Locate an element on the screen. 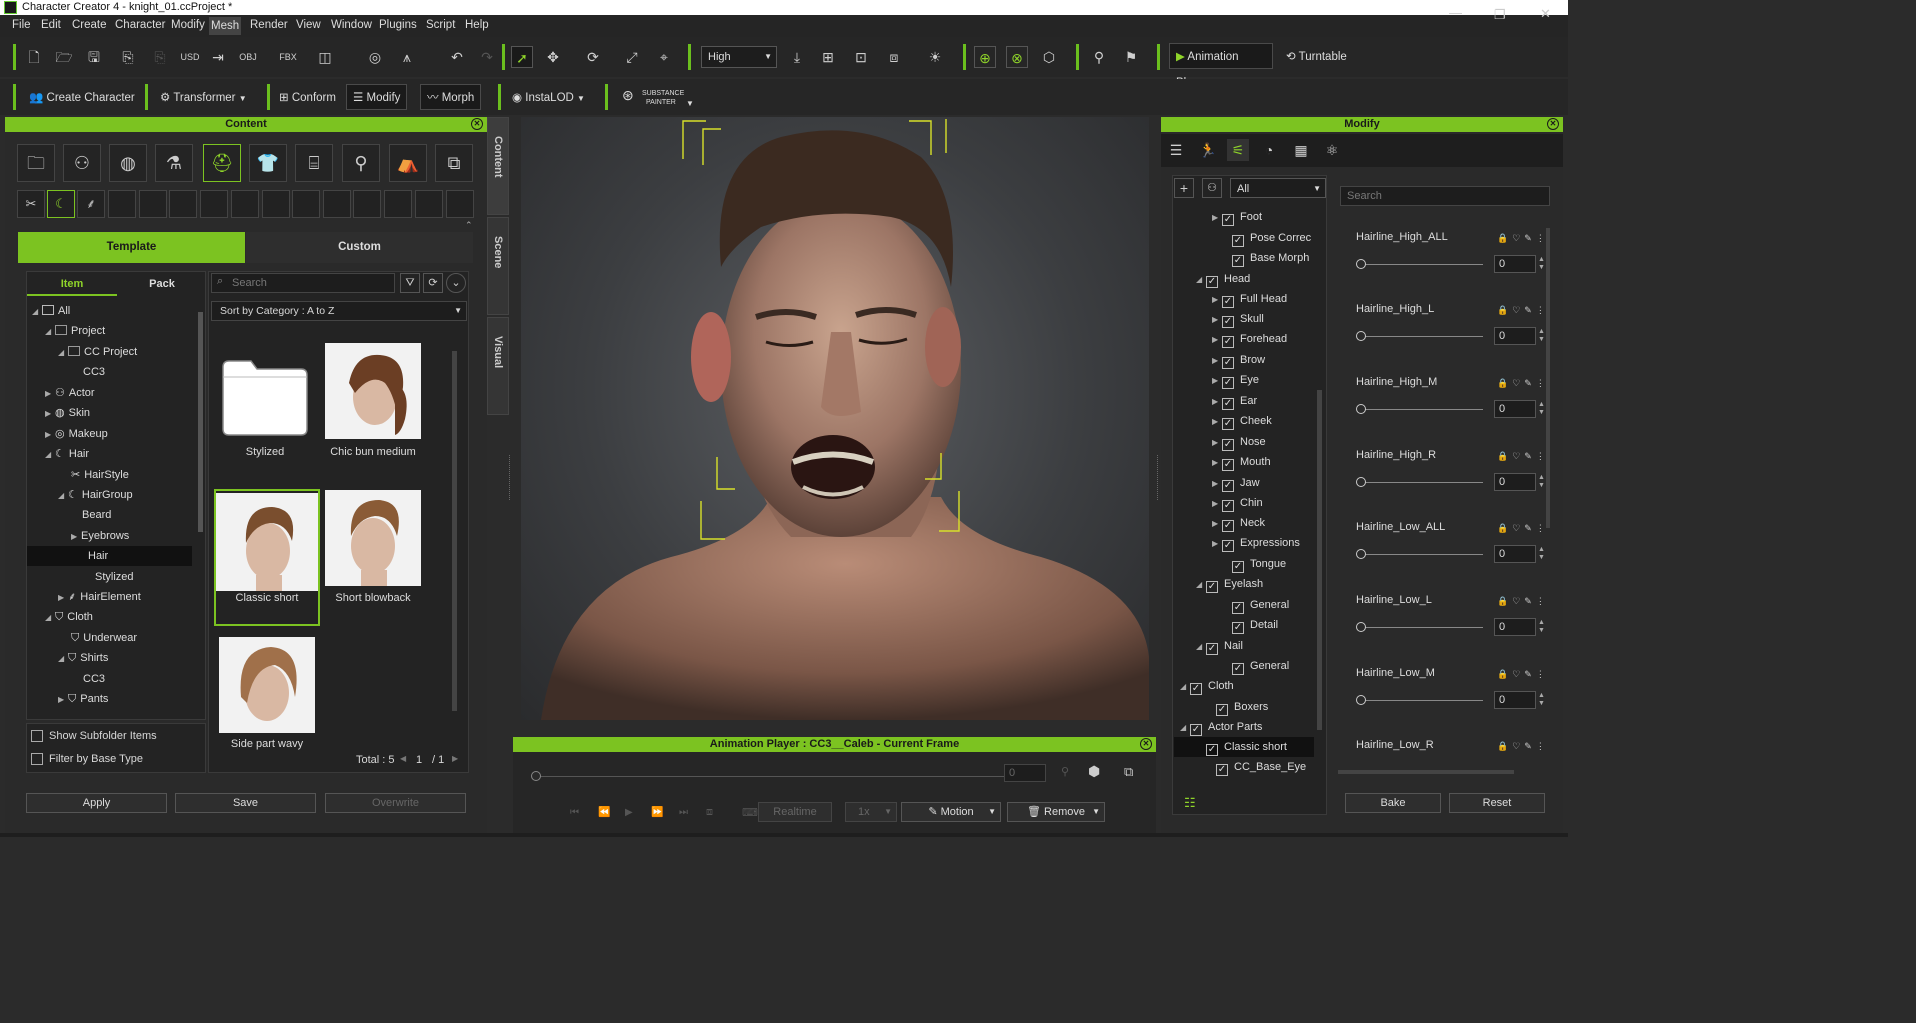  h-scrollbar is located at coordinates (1426, 772).